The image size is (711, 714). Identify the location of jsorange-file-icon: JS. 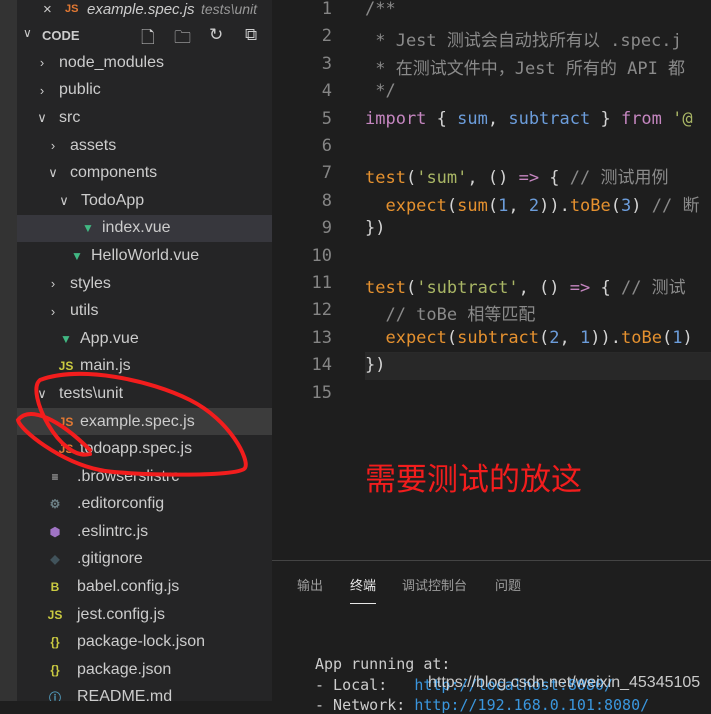
(66, 449).